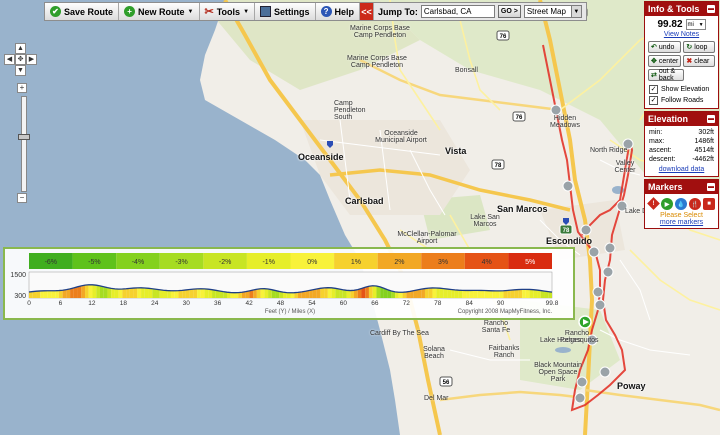 This screenshot has height=435, width=720. What do you see at coordinates (709, 204) in the screenshot?
I see `stop-marker-icon: ■` at bounding box center [709, 204].